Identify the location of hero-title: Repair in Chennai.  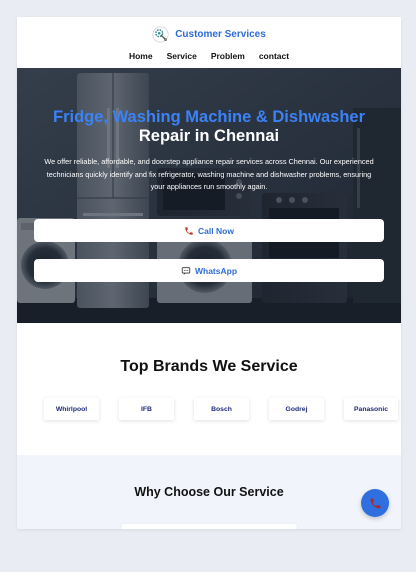
(209, 136).